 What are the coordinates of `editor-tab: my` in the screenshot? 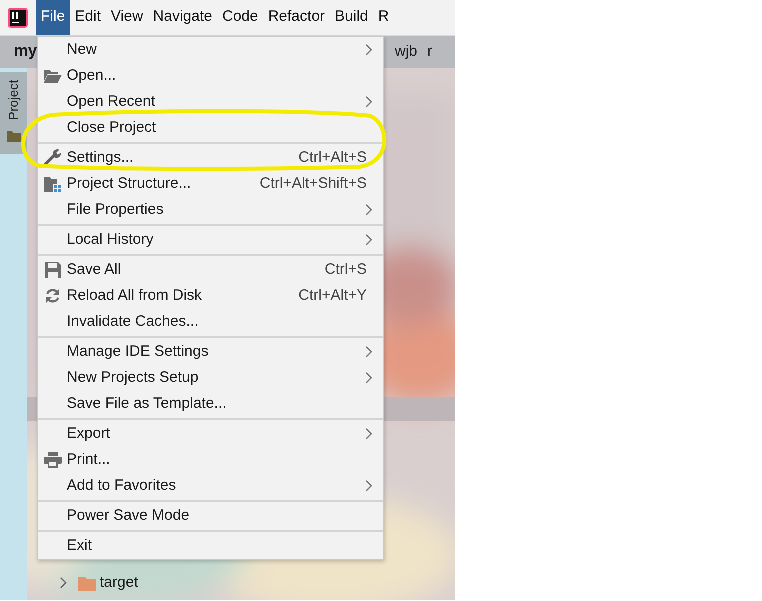 It's located at (19, 52).